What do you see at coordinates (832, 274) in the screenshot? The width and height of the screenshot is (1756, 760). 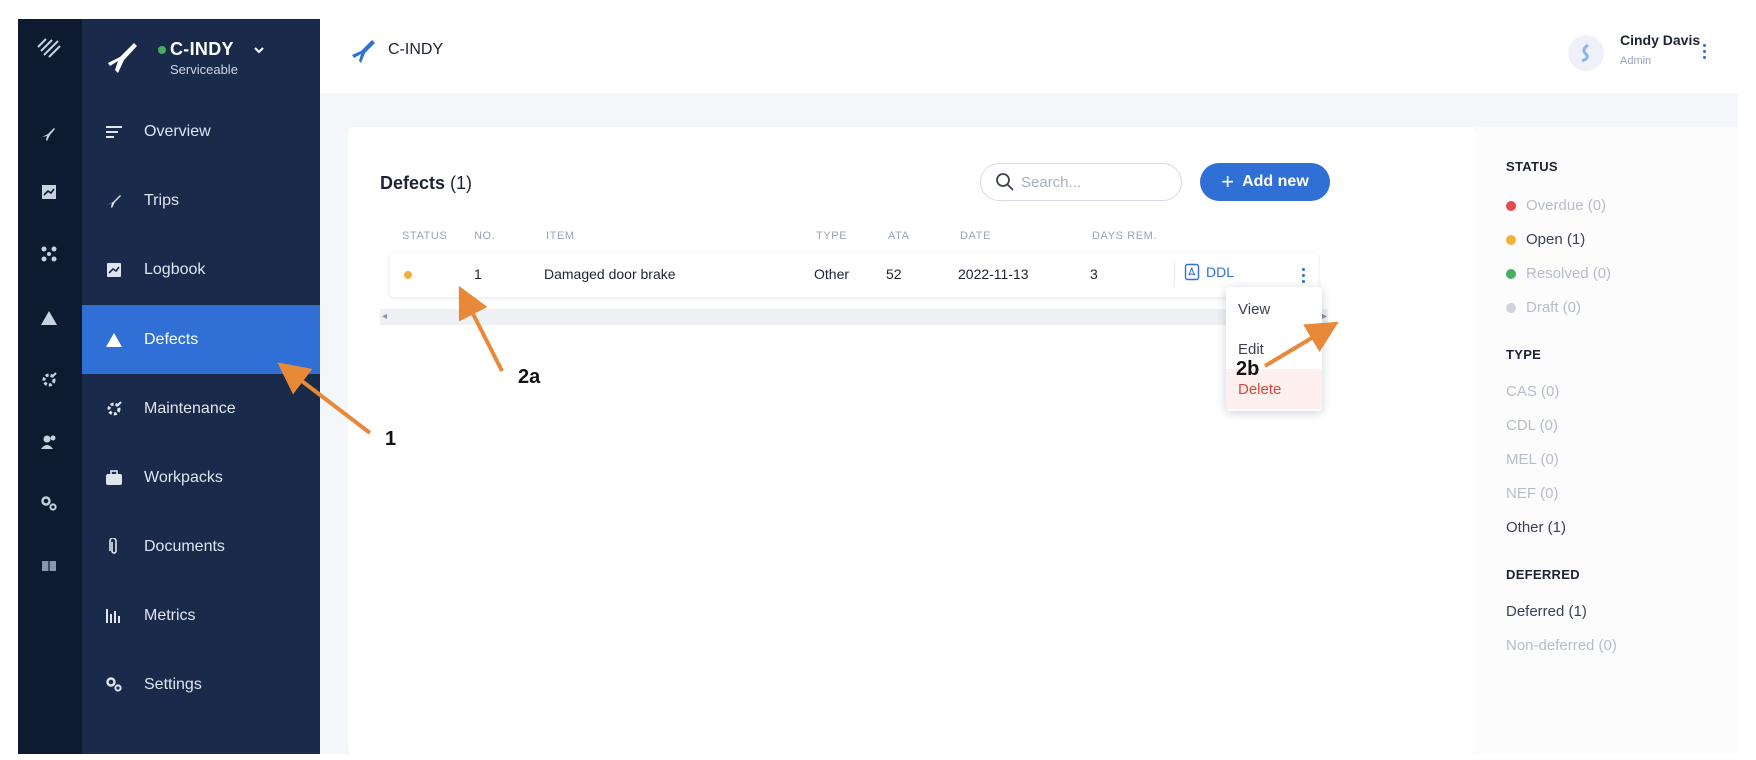 I see `cell-type: Other` at bounding box center [832, 274].